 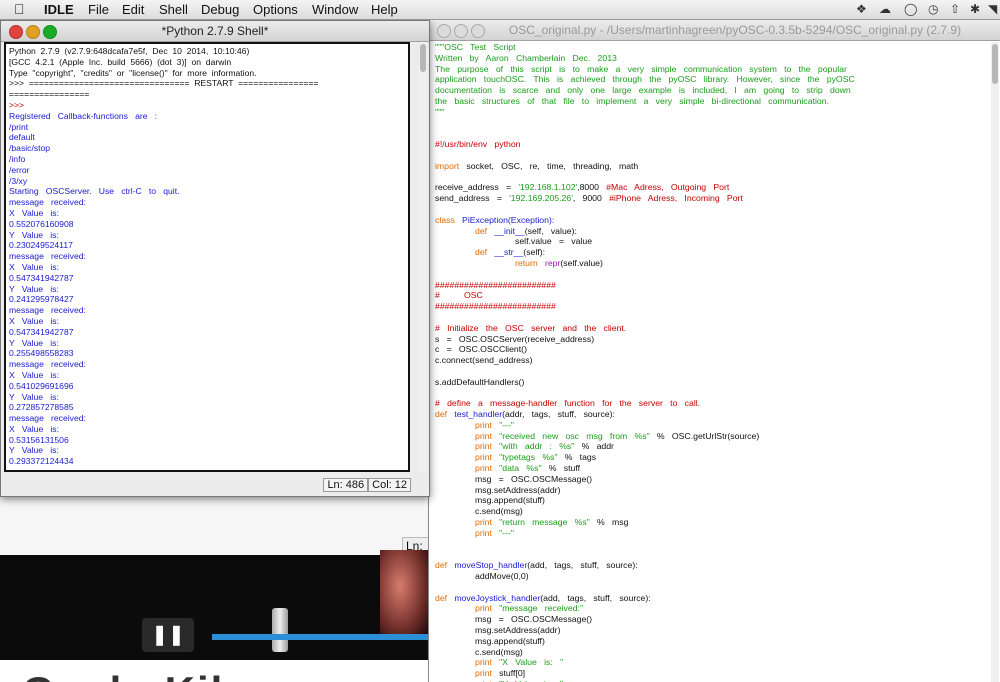 What do you see at coordinates (505, 252) in the screenshot?
I see `code-token: __str__` at bounding box center [505, 252].